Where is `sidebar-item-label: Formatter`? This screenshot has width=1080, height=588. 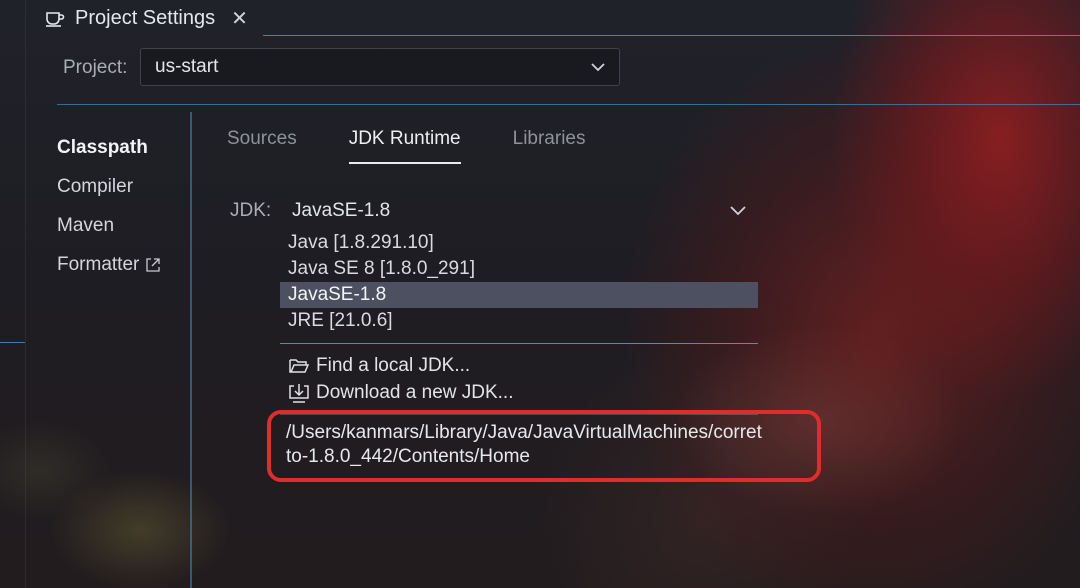 sidebar-item-label: Formatter is located at coordinates (98, 264).